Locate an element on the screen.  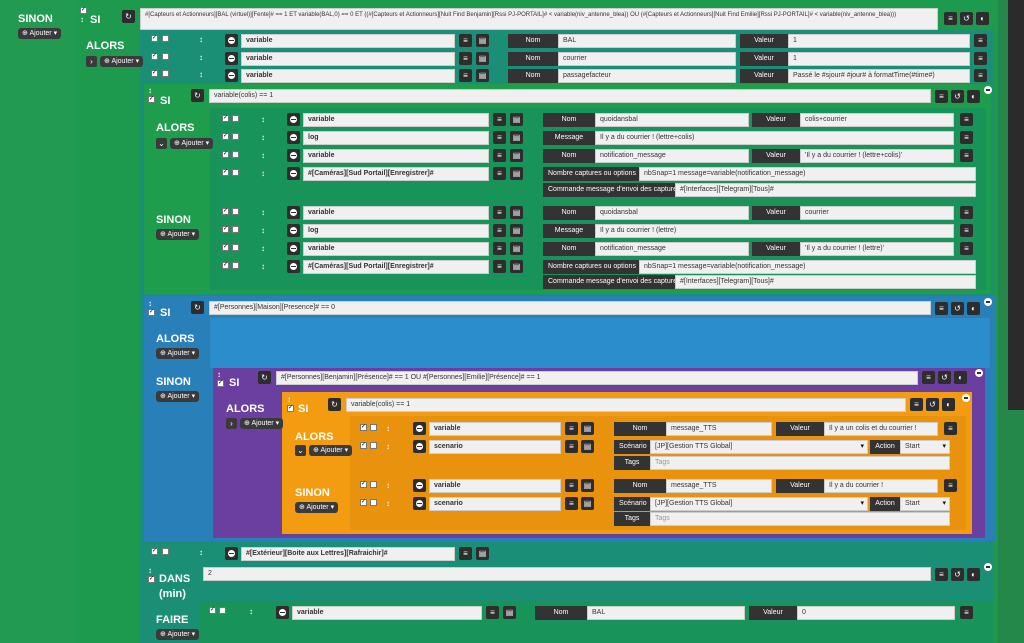
outer-si-copy-icon: ◐ is located at coordinates (982, 18).